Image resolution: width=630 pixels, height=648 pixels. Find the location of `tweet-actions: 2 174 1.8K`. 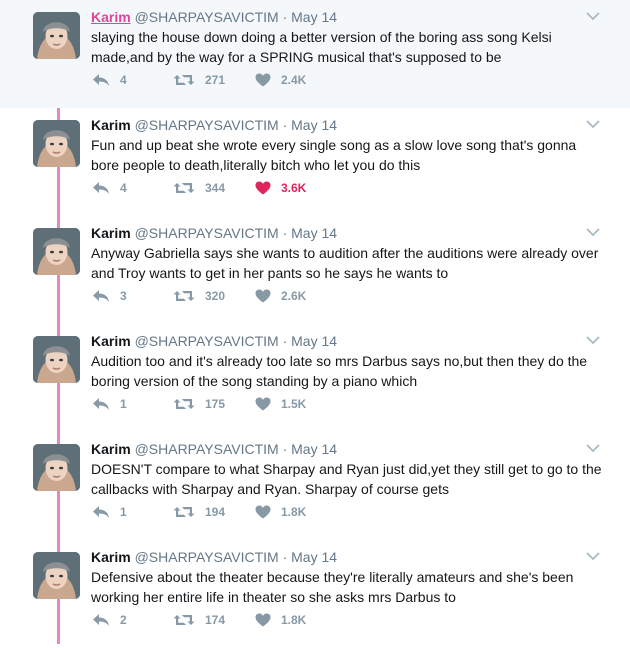

tweet-actions: 2 174 1.8K is located at coordinates (252, 620).